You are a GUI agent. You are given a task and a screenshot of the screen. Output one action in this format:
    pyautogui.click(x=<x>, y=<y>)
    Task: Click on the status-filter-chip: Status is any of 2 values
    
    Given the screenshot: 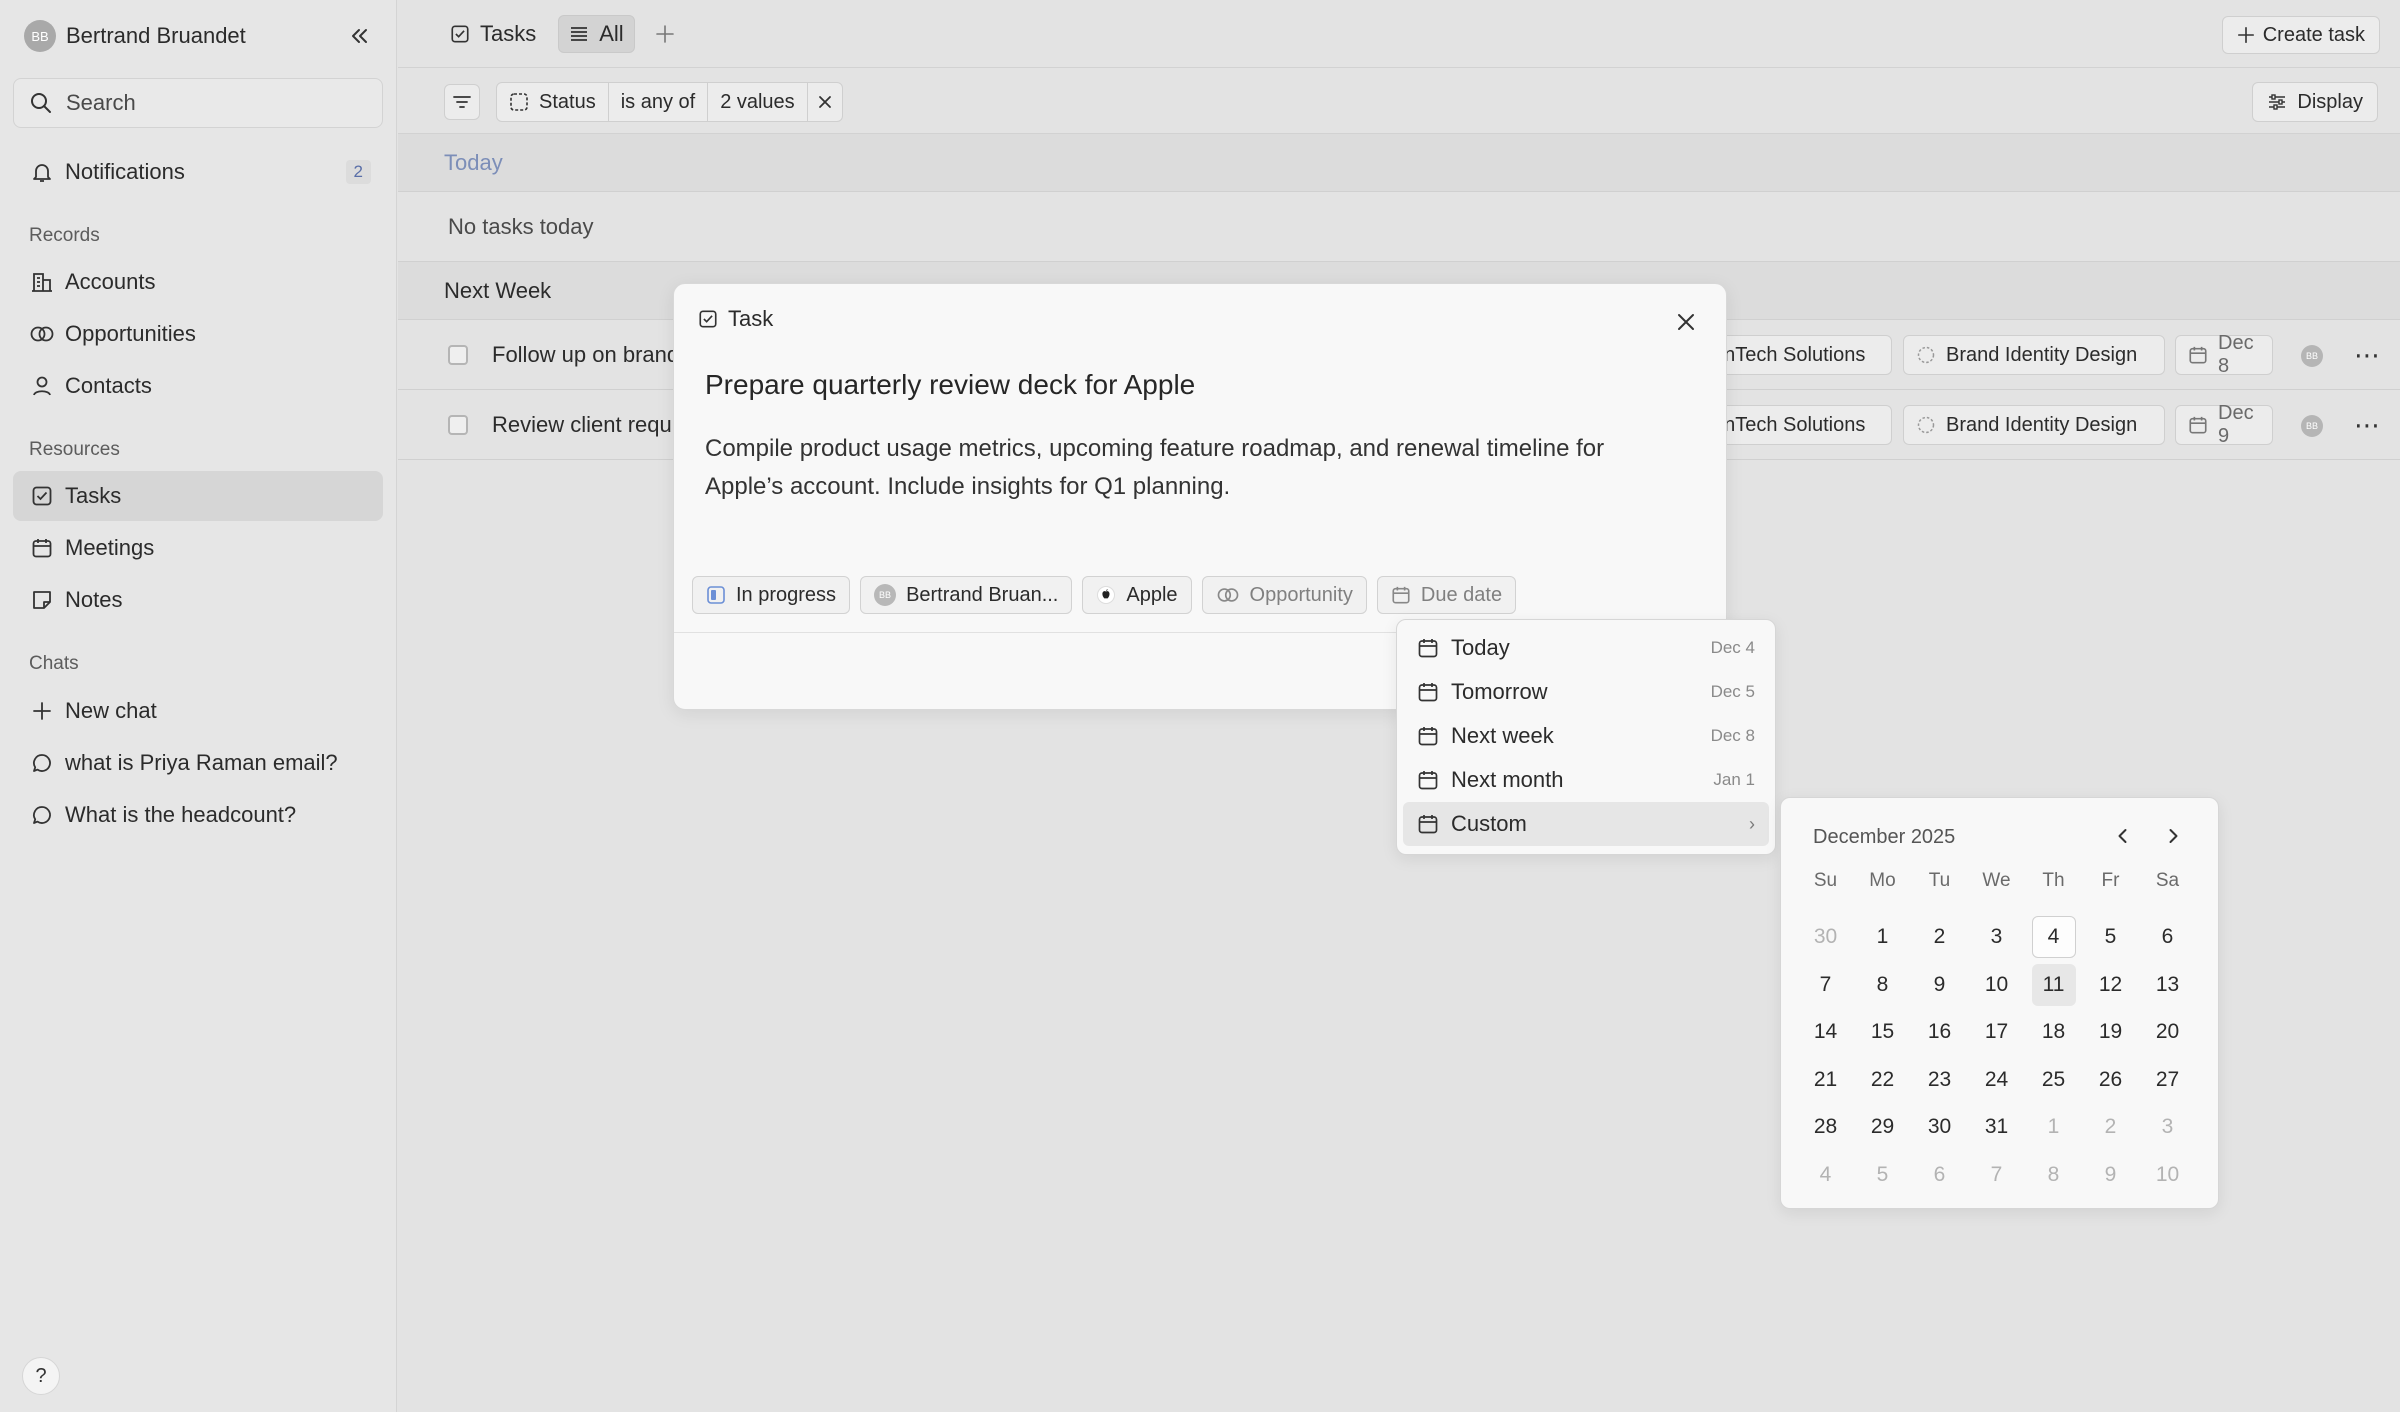 What is the action you would take?
    pyautogui.click(x=669, y=102)
    